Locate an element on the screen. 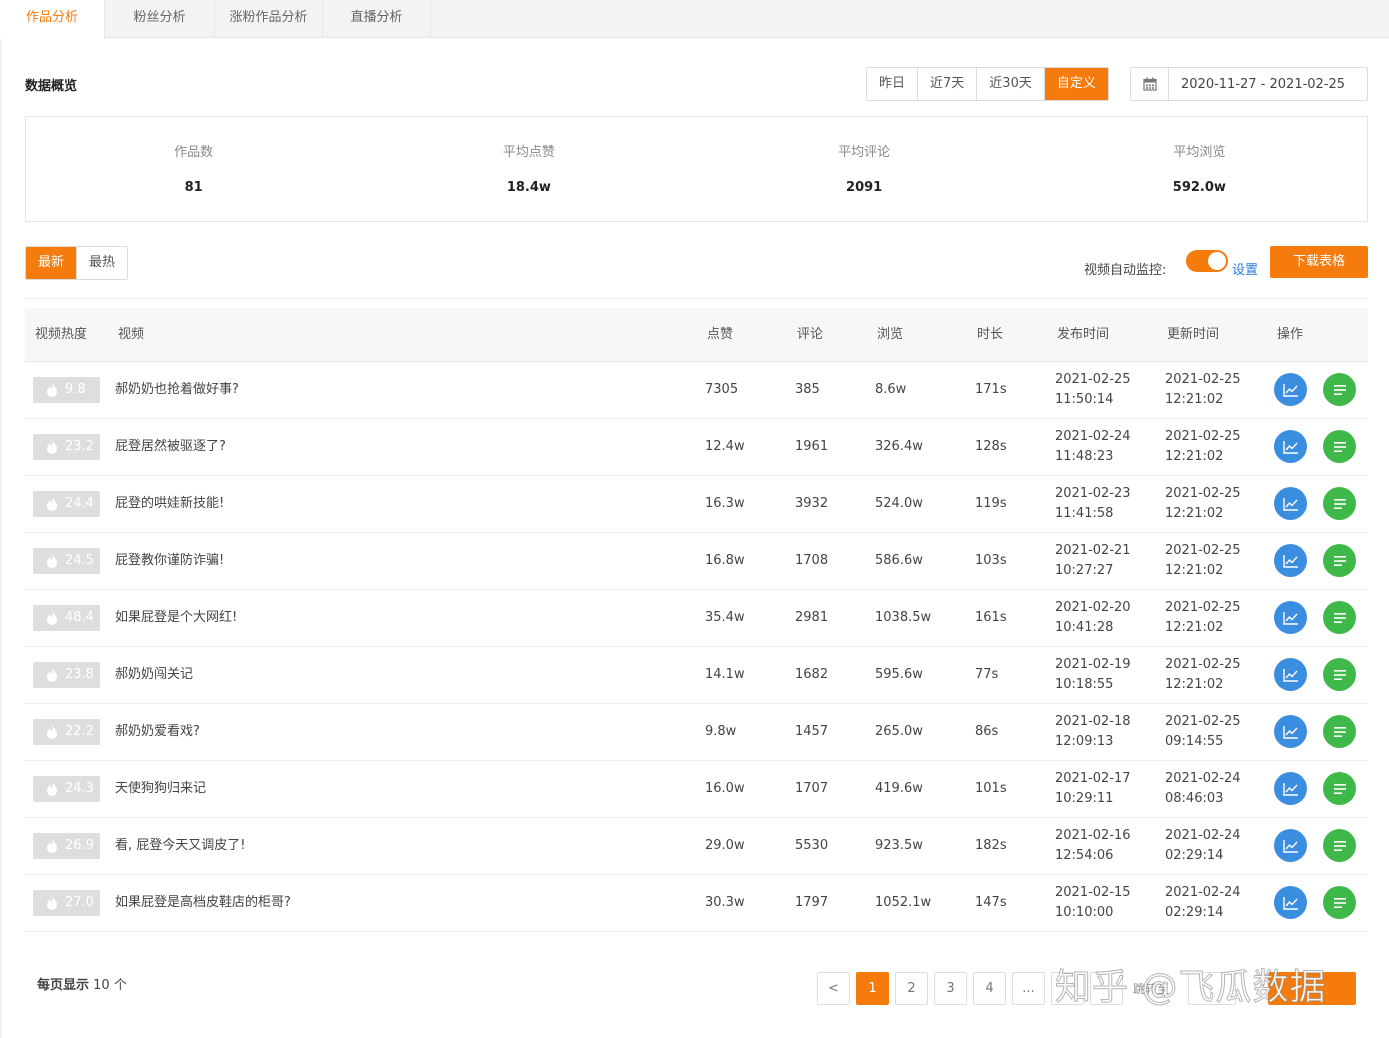 This screenshot has width=1389, height=1038. publish-date: 2021-02-25 is located at coordinates (1093, 379).